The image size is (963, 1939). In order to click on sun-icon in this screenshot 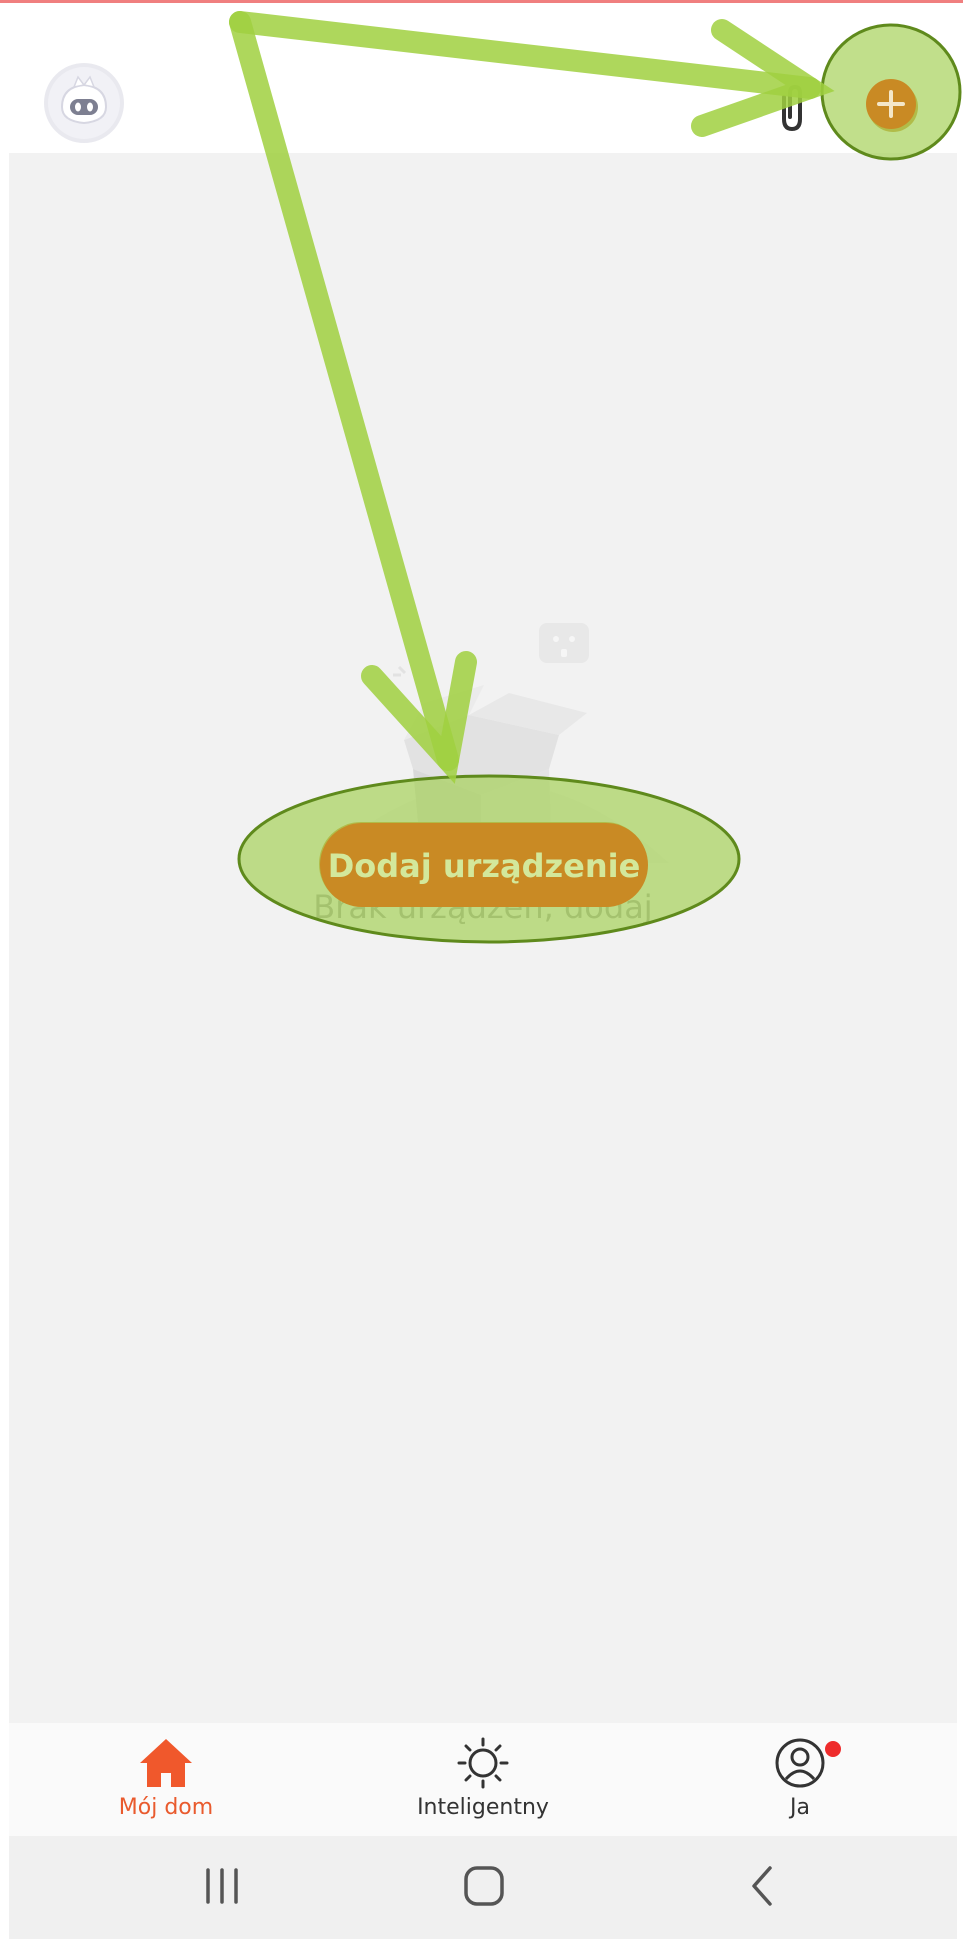, I will do `click(483, 1763)`.